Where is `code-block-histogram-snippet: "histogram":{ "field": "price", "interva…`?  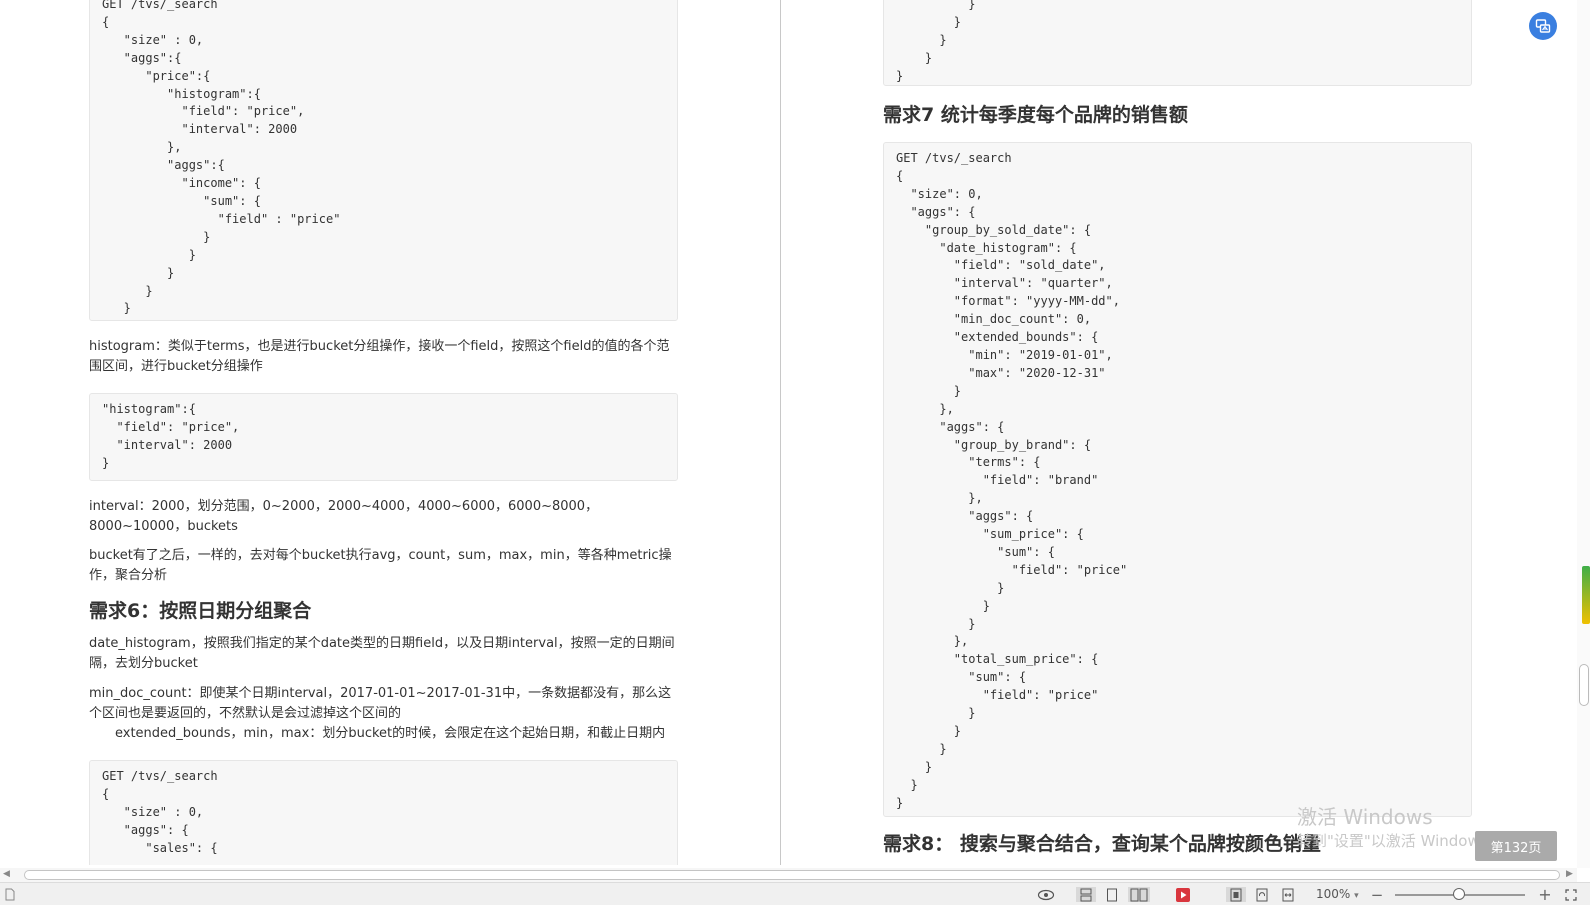 code-block-histogram-snippet: "histogram":{ "field": "price", "interva… is located at coordinates (383, 437).